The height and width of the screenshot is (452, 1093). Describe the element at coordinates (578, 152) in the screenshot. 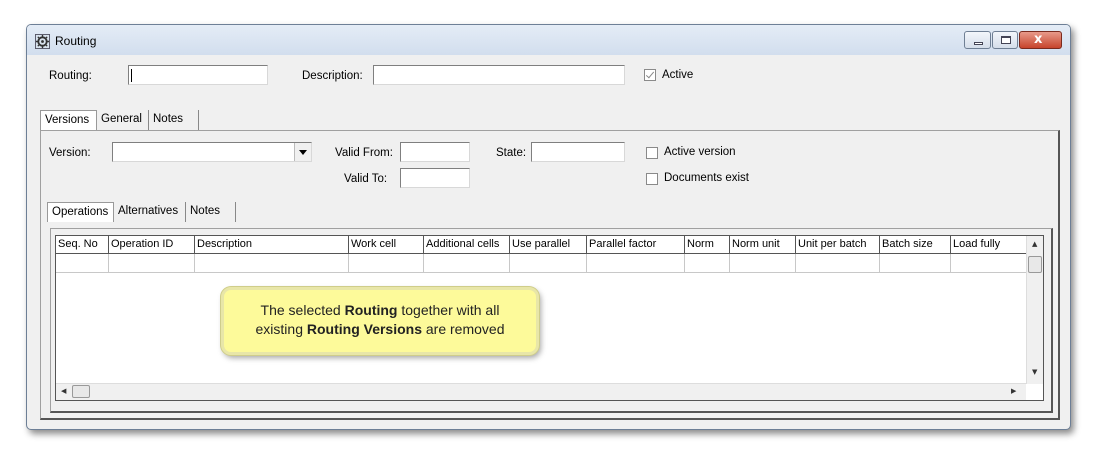

I see `state-input` at that location.